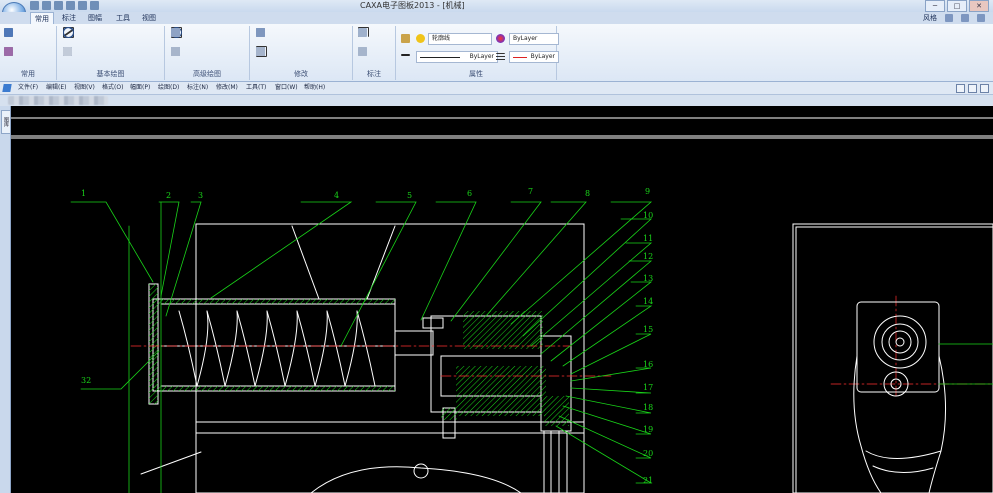  Describe the element at coordinates (534, 57) in the screenshot. I see `linewidth-select: ByLayer` at that location.